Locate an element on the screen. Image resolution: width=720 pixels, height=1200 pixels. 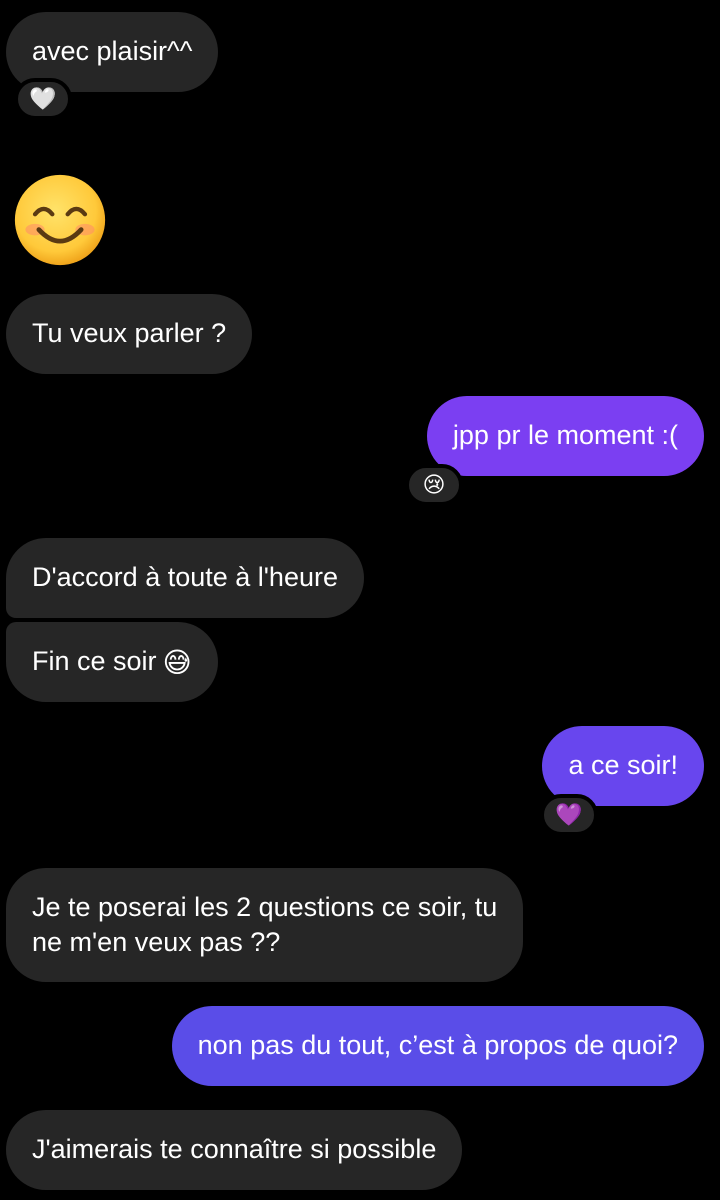
incoming-message: J'aimerais te connaître si possible is located at coordinates (234, 1150).